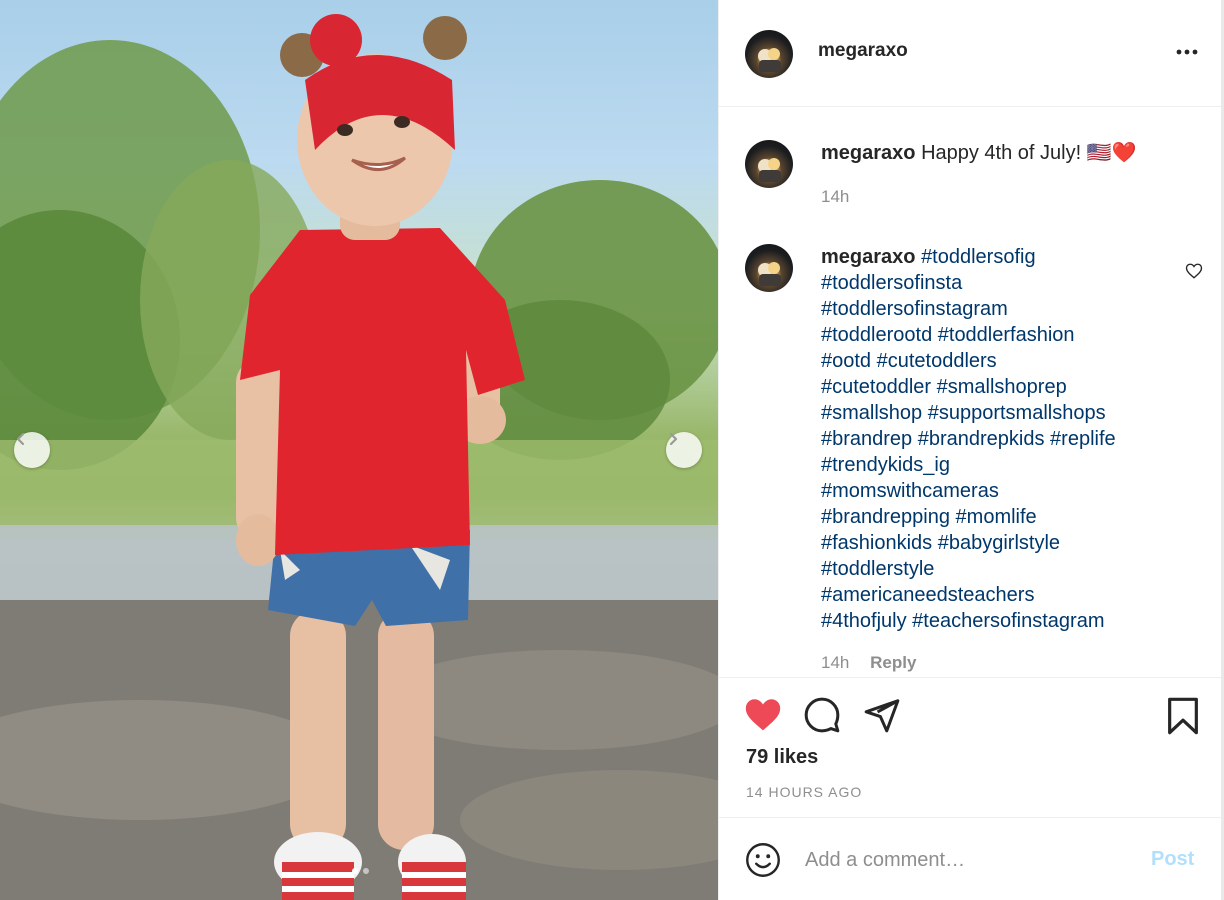  I want to click on hashtag-line: #brandrepping #momlife, so click(929, 517).